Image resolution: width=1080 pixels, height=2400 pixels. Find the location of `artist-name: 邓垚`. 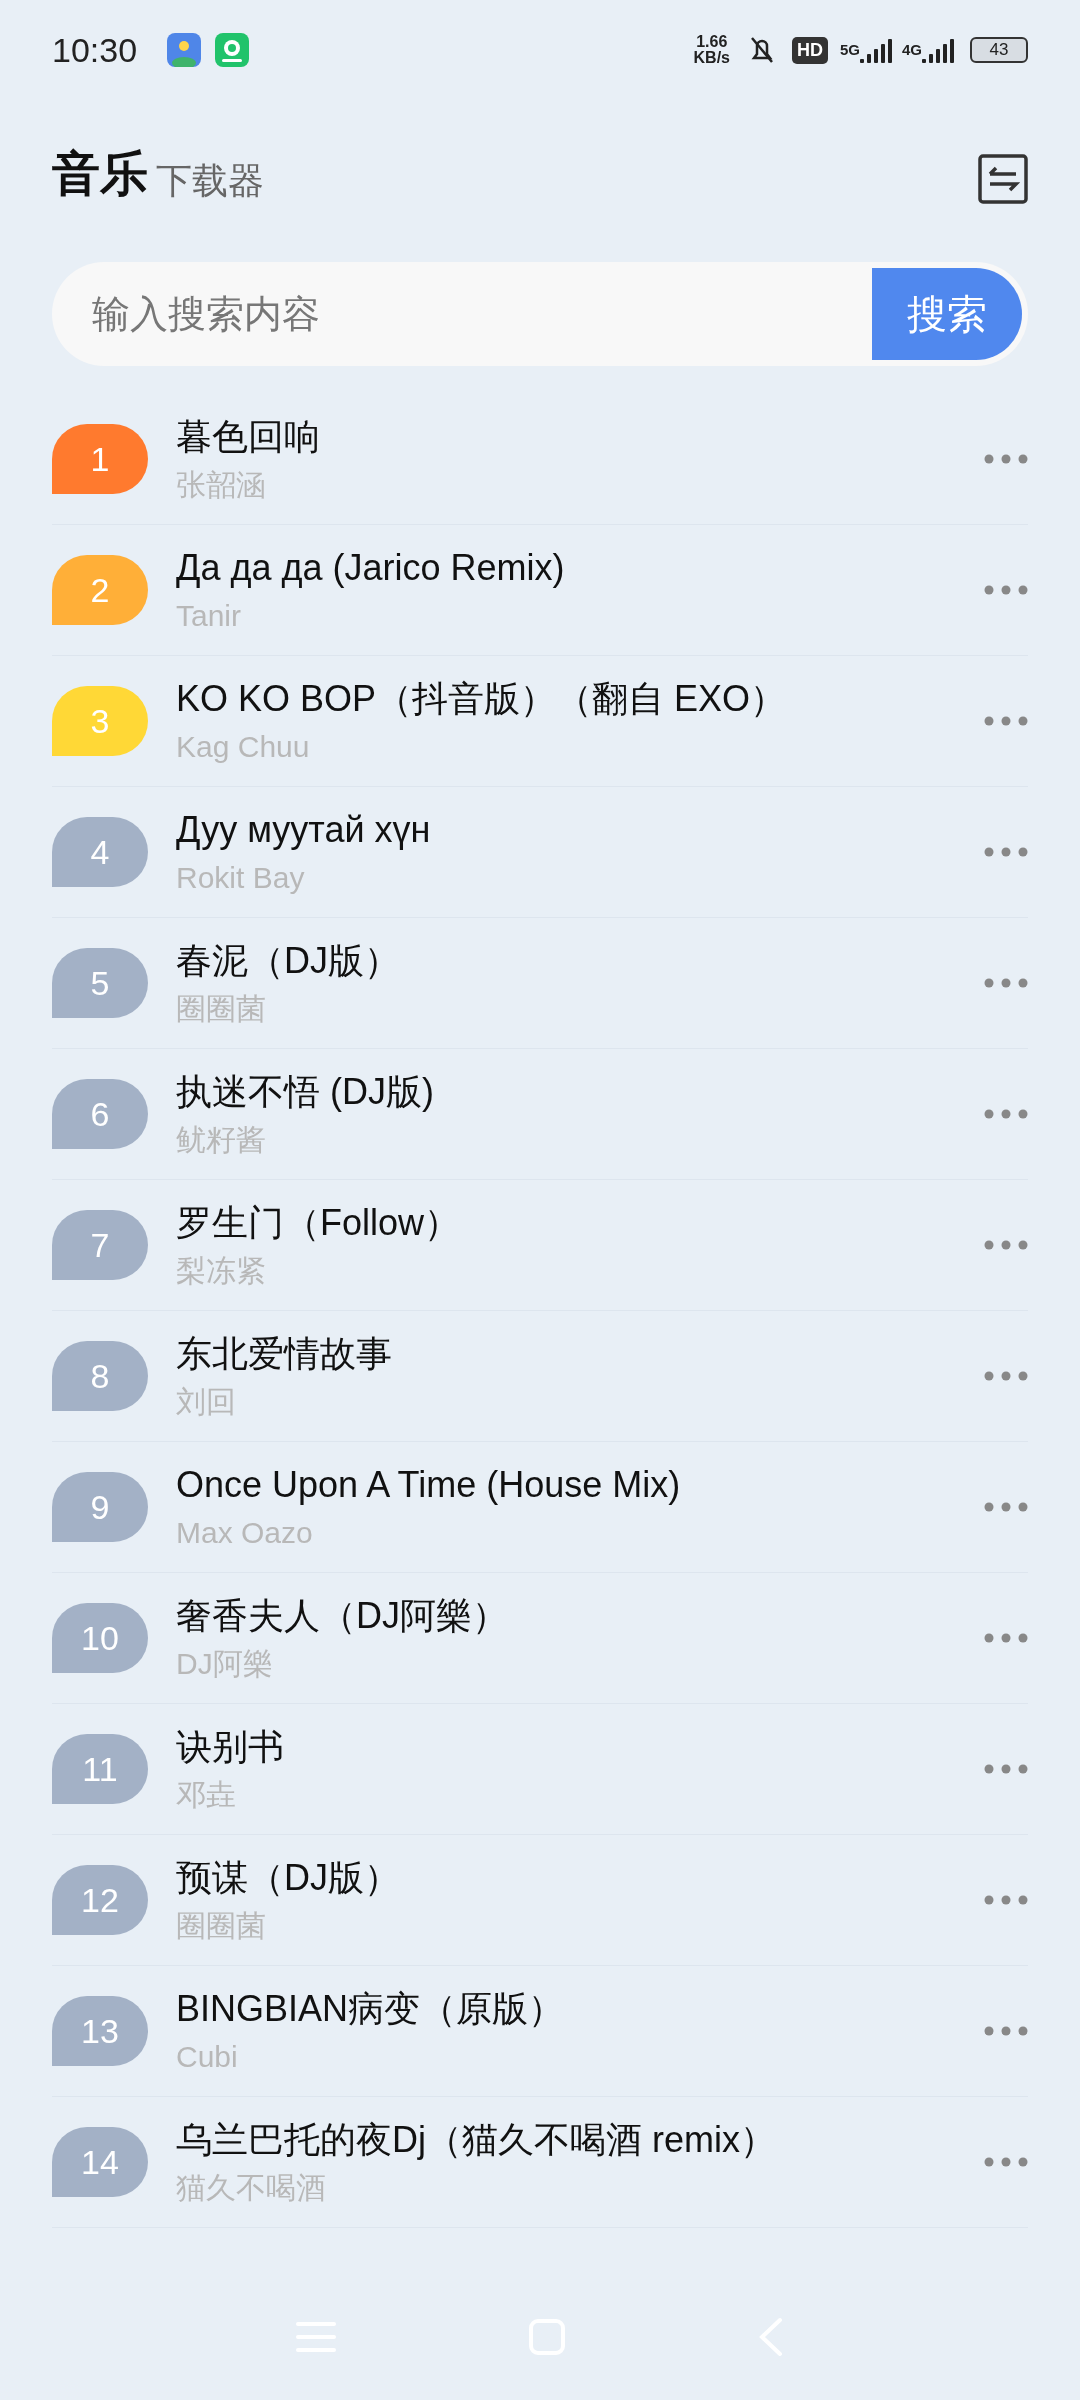

artist-name: 邓垚 is located at coordinates (206, 1794).